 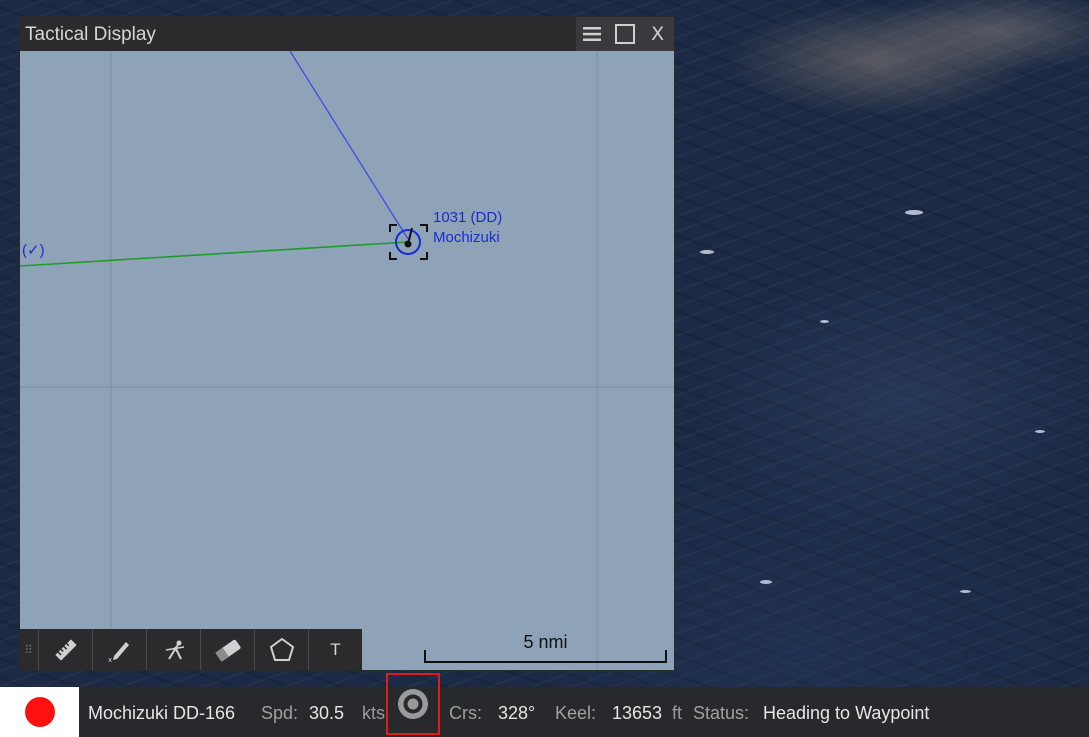 I want to click on pen-tool: x, so click(x=119, y=649).